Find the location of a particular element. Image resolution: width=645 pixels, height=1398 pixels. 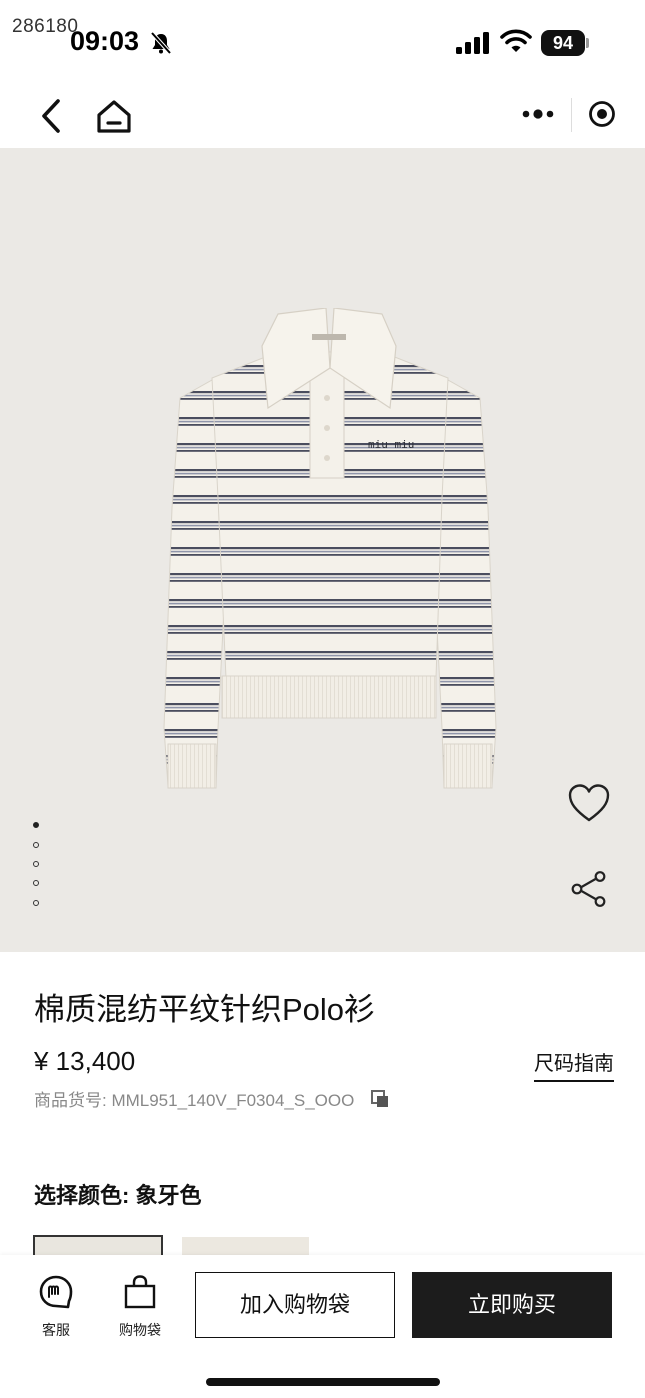

capsule-divider is located at coordinates (571, 115).